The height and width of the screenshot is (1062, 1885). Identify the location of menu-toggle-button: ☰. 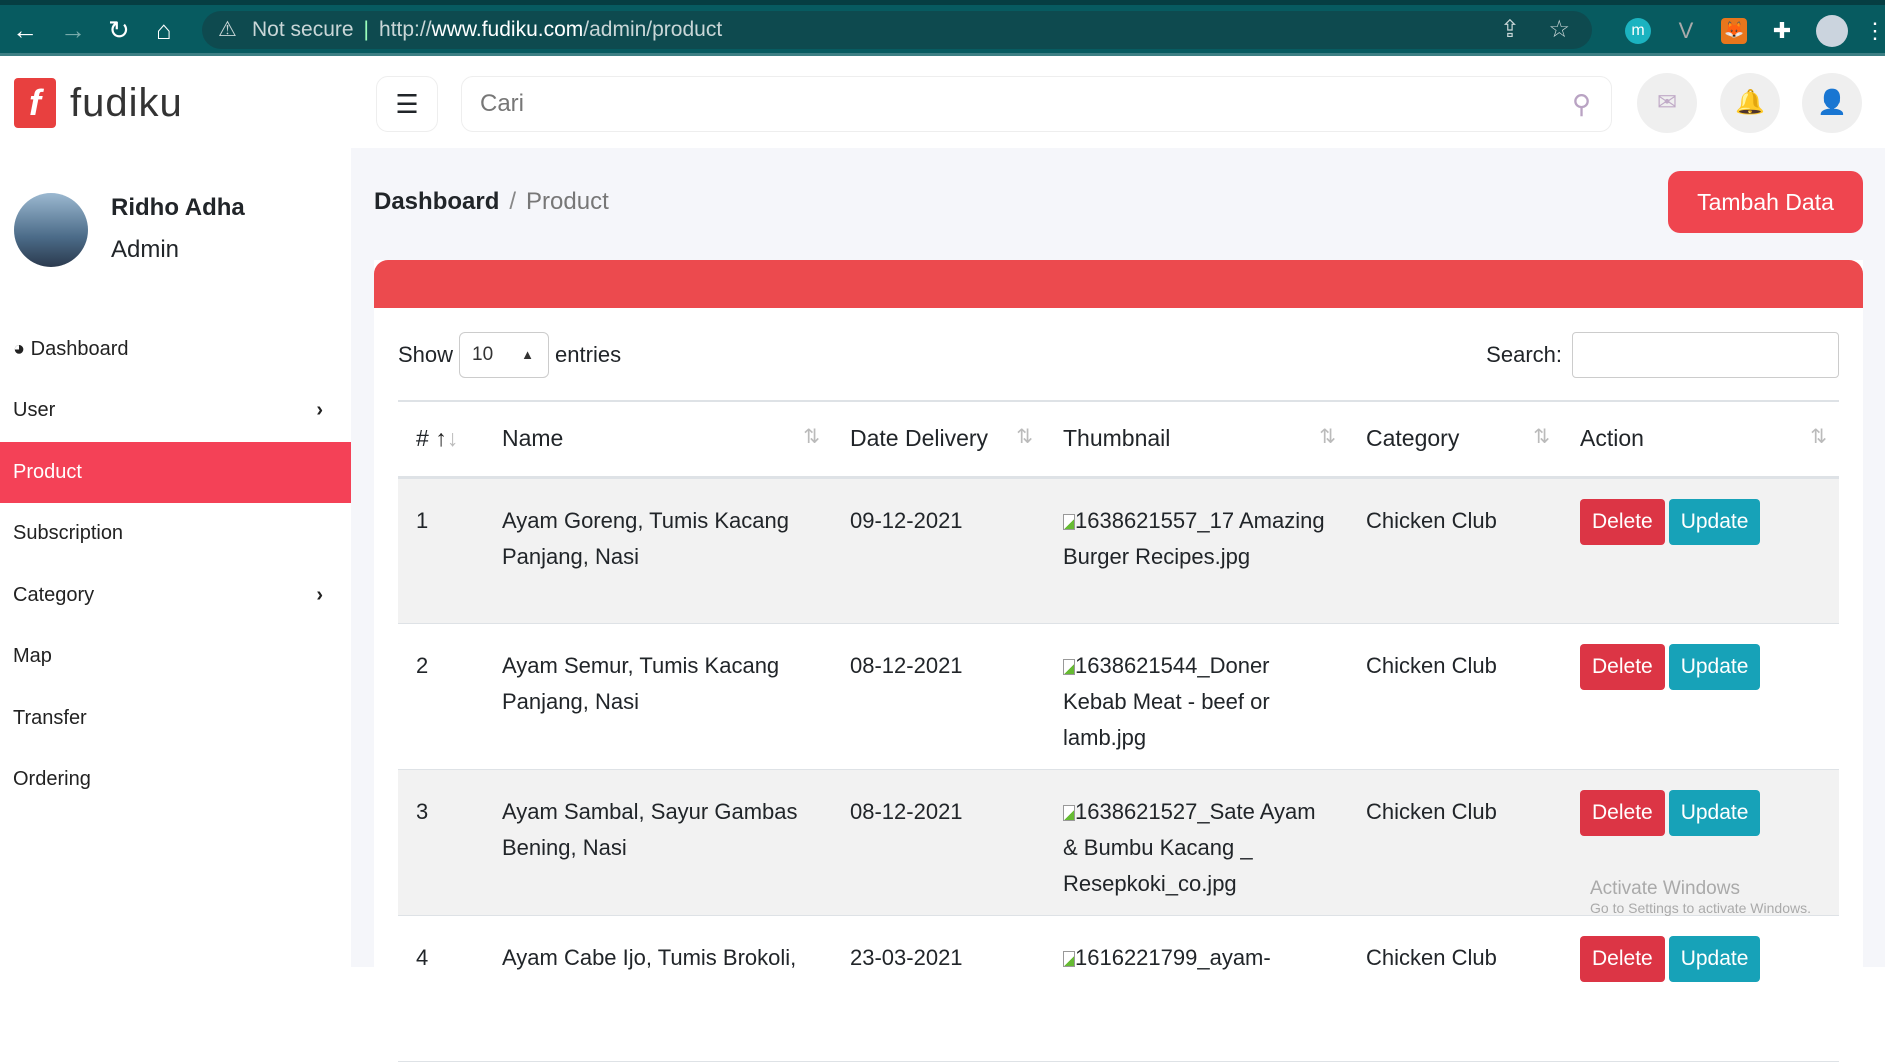
(407, 104).